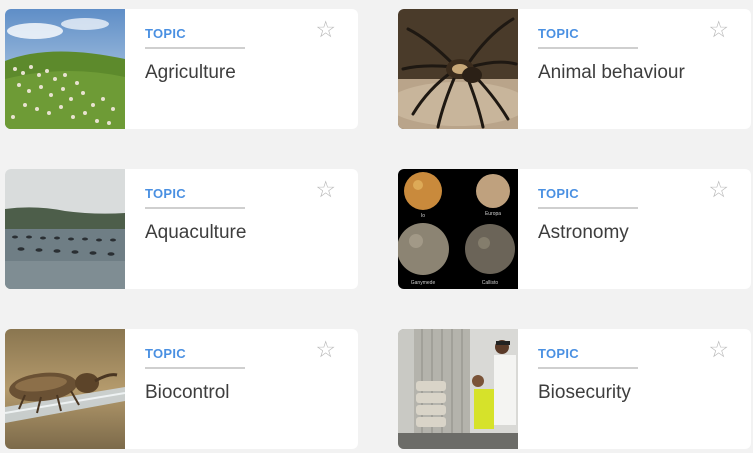  Describe the element at coordinates (190, 73) in the screenshot. I see `topic-title: Agriculture` at that location.